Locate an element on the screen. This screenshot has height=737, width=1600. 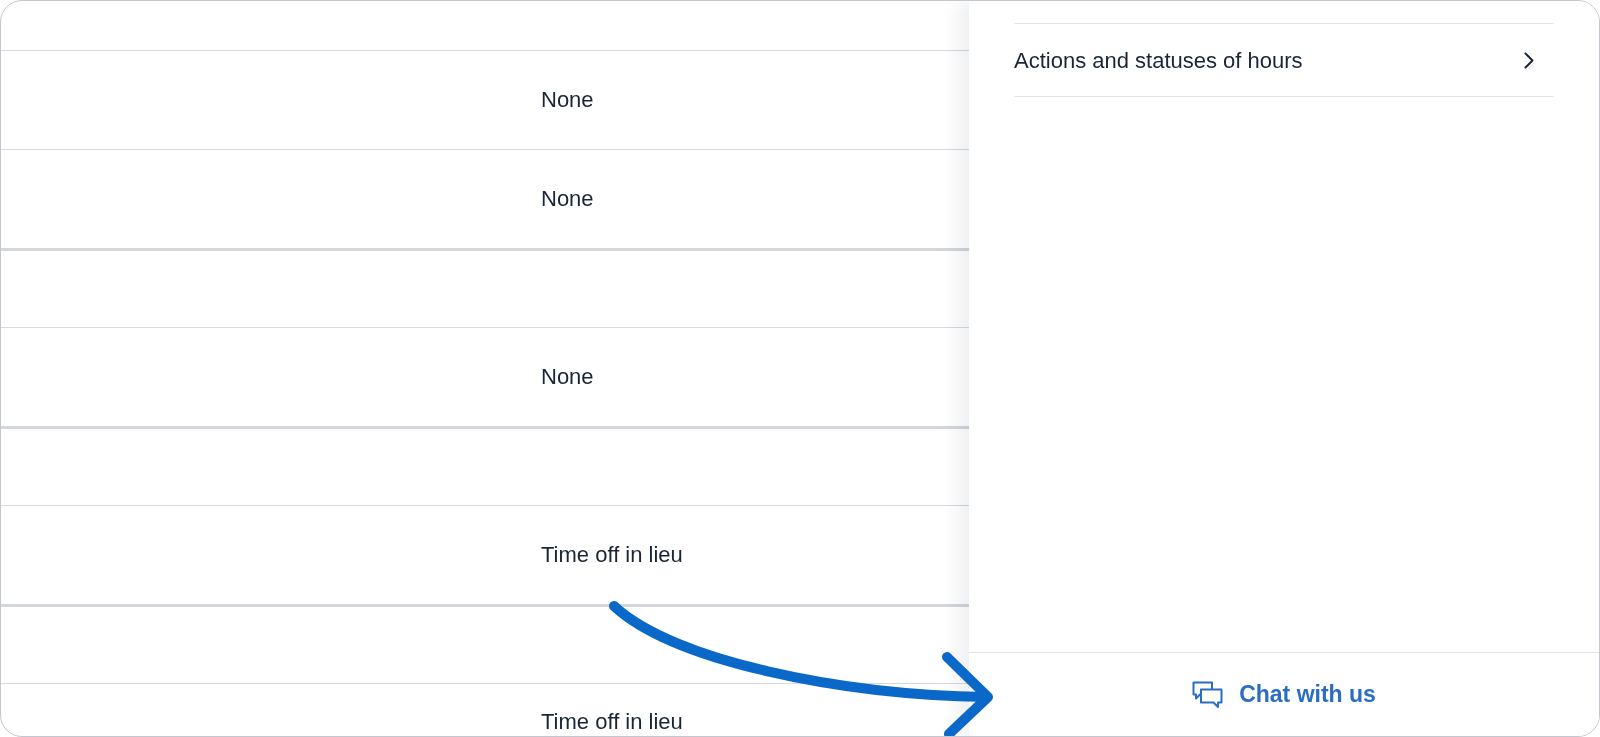
chat-button: Chat with us is located at coordinates (1284, 694).